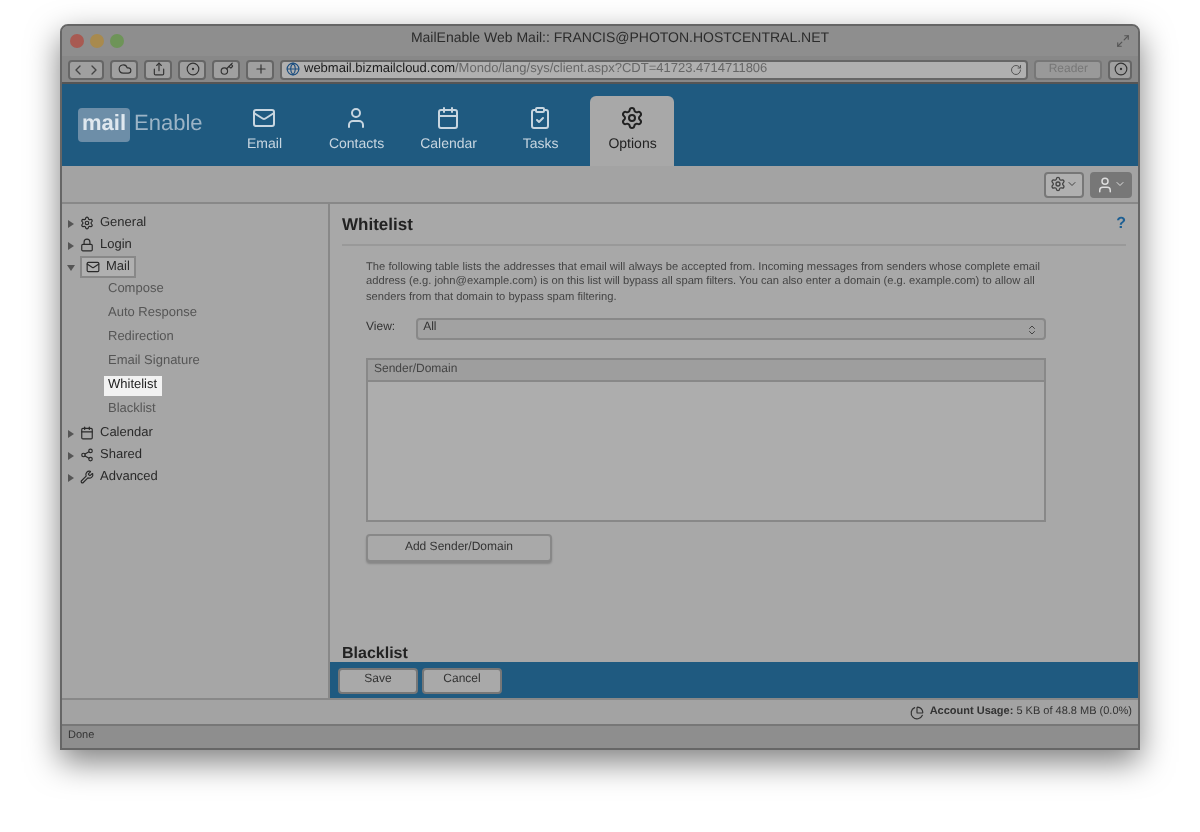  I want to click on add-button, so click(260, 69).